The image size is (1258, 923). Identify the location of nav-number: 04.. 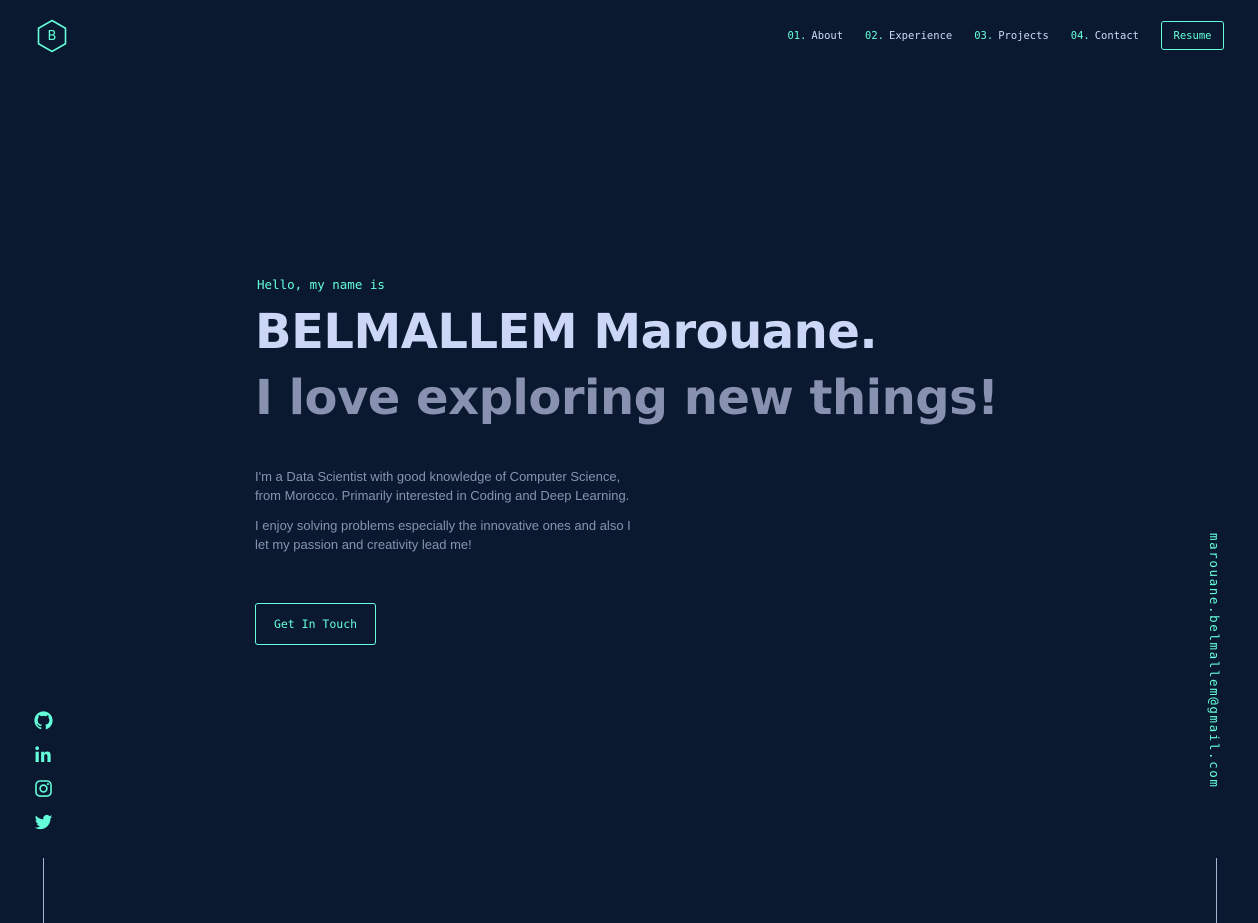
(1080, 35).